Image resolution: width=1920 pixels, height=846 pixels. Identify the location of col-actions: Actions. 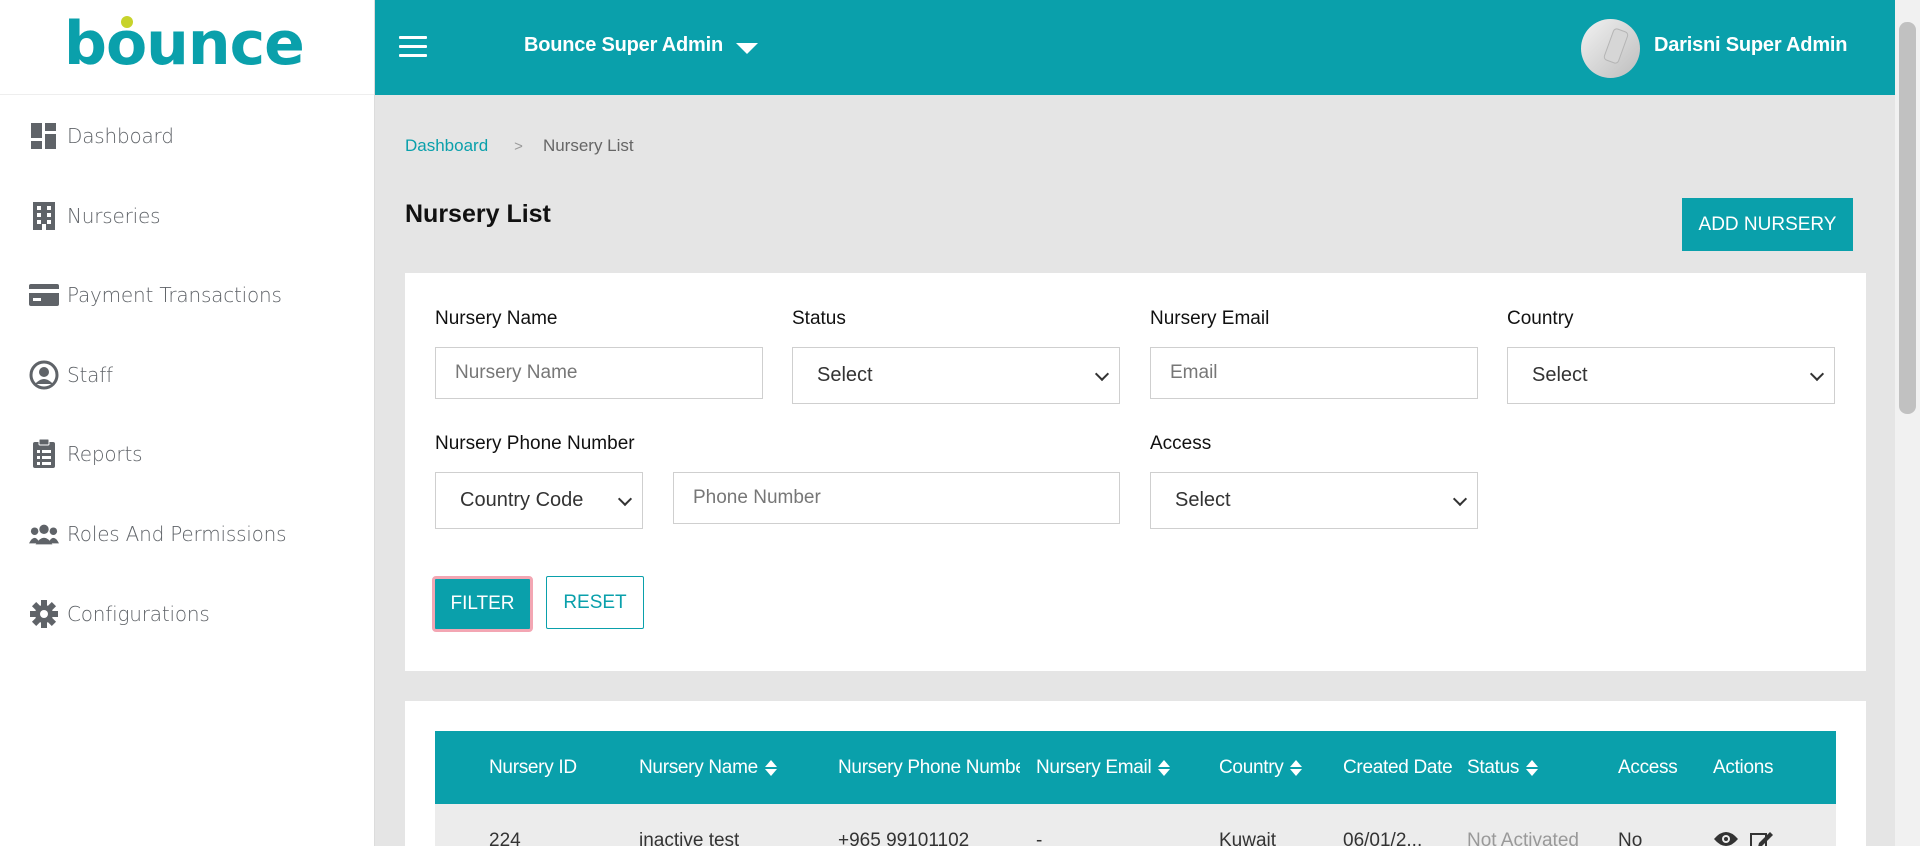
(1743, 767).